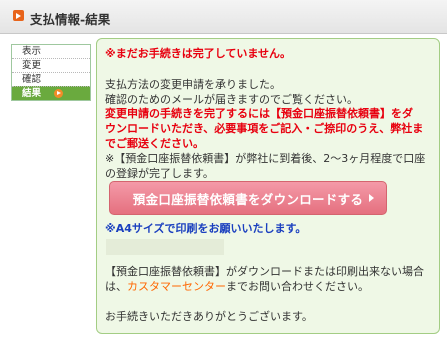 Image resolution: width=447 pixels, height=344 pixels. Describe the element at coordinates (264, 271) in the screenshot. I see `help-text: 【預金口座振替依頼書】がダウンロードまたは印刷出来ない場合` at that location.